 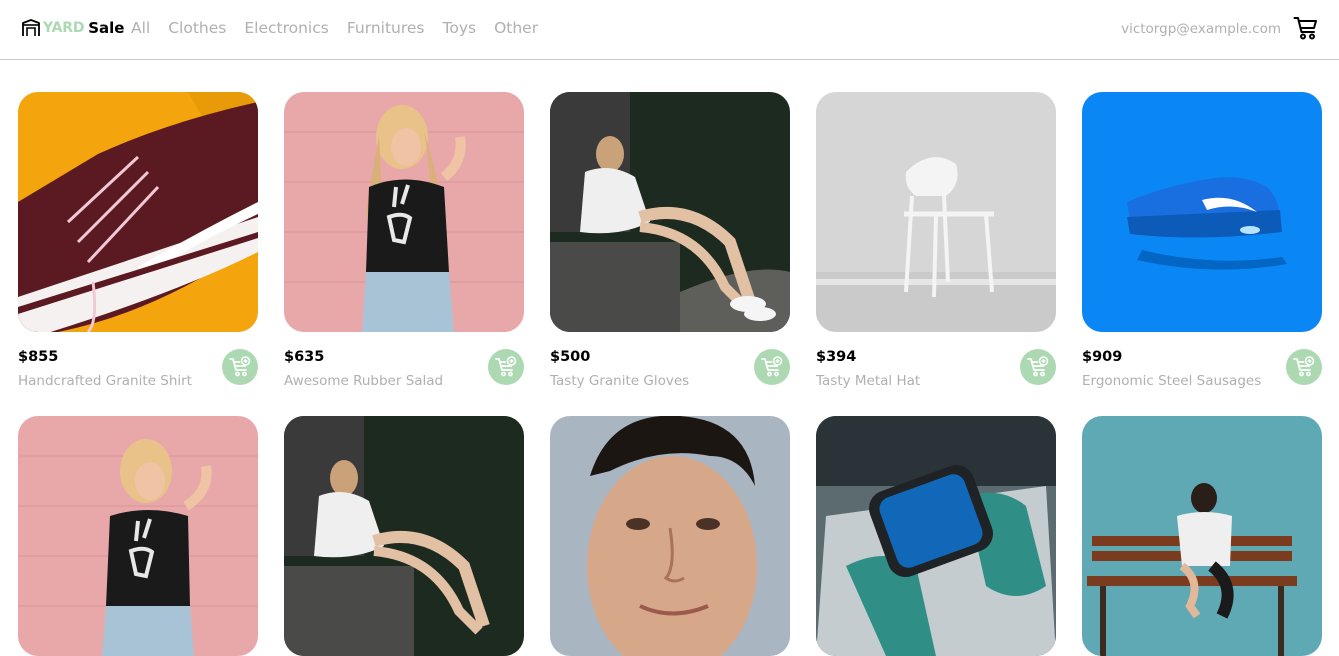 I want to click on blue-sneaker-image, so click(x=1202, y=212).